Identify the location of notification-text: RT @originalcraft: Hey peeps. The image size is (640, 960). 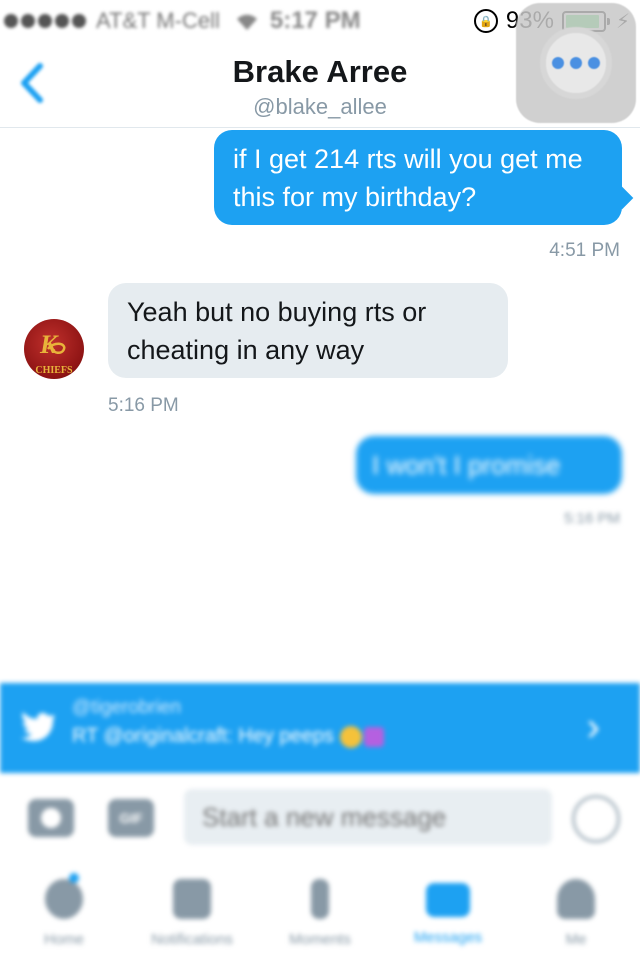
(228, 736).